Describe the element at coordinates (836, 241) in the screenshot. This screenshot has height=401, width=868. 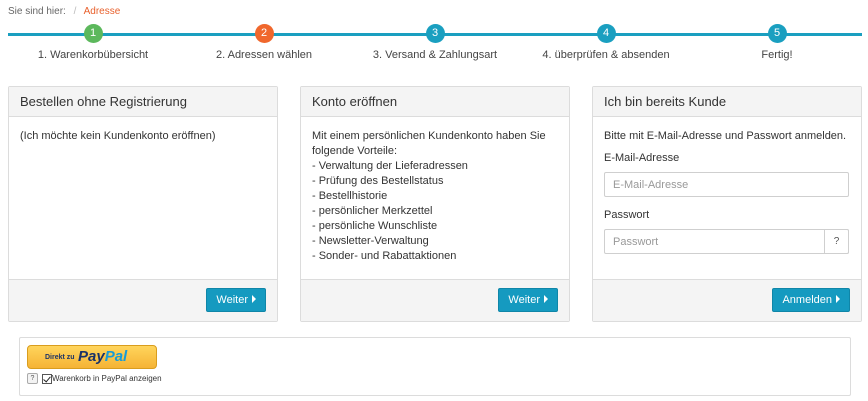
I see `password-help-button: ?` at that location.